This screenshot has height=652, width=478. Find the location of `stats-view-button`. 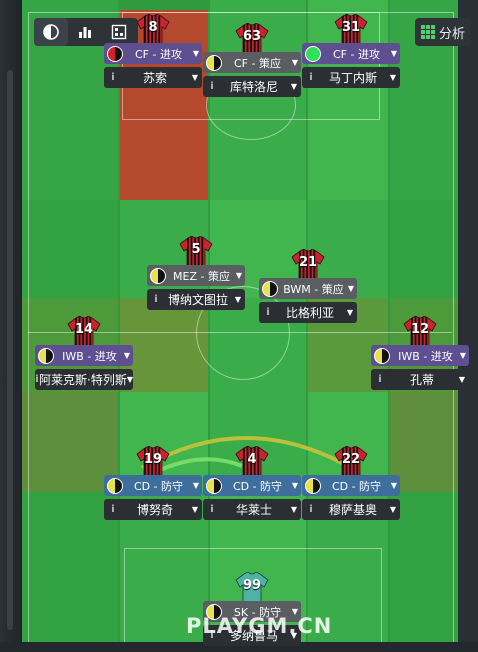

stats-view-button is located at coordinates (85, 32).